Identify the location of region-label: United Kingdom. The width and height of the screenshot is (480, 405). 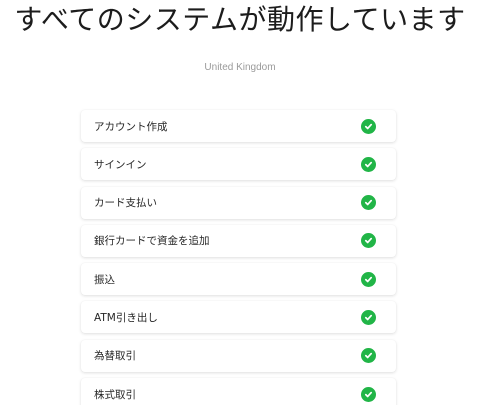
(240, 67).